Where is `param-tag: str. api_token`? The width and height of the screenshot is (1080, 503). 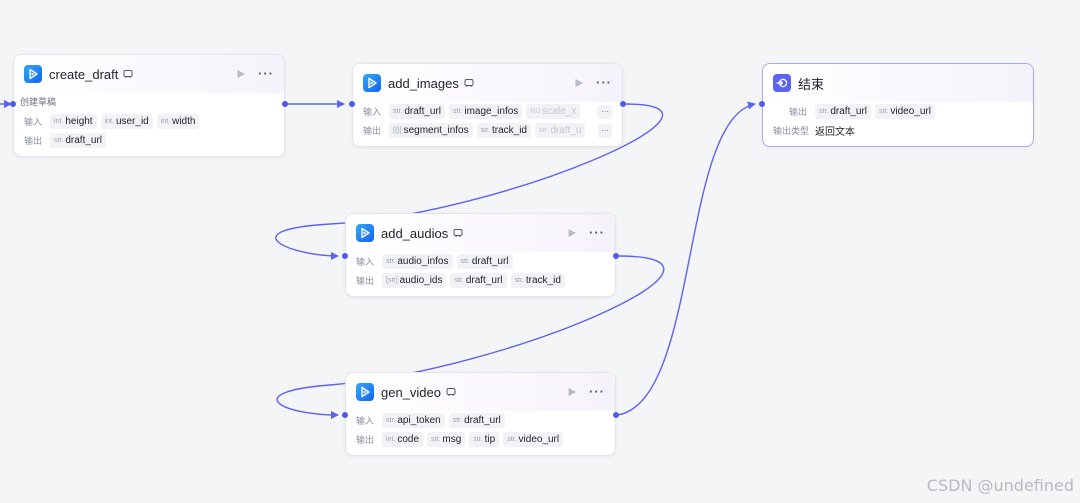
param-tag: str. api_token is located at coordinates (413, 420).